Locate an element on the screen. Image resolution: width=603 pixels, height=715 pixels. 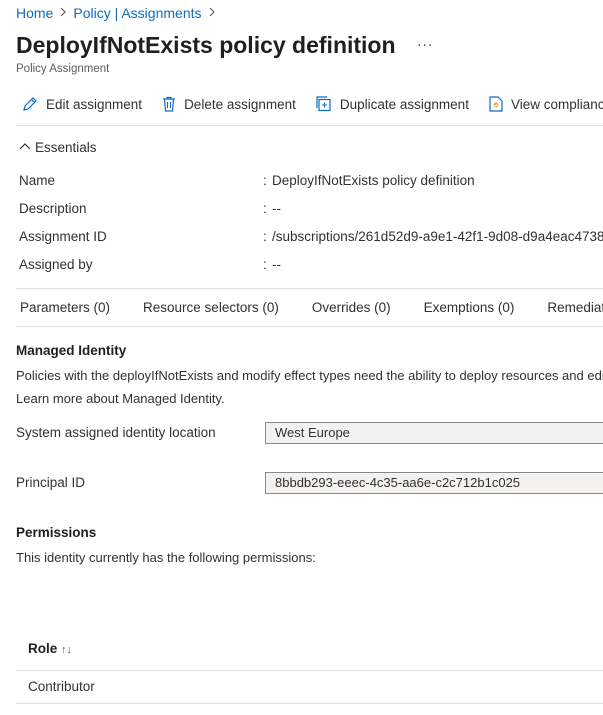
toolbar-divider is located at coordinates (309, 125).